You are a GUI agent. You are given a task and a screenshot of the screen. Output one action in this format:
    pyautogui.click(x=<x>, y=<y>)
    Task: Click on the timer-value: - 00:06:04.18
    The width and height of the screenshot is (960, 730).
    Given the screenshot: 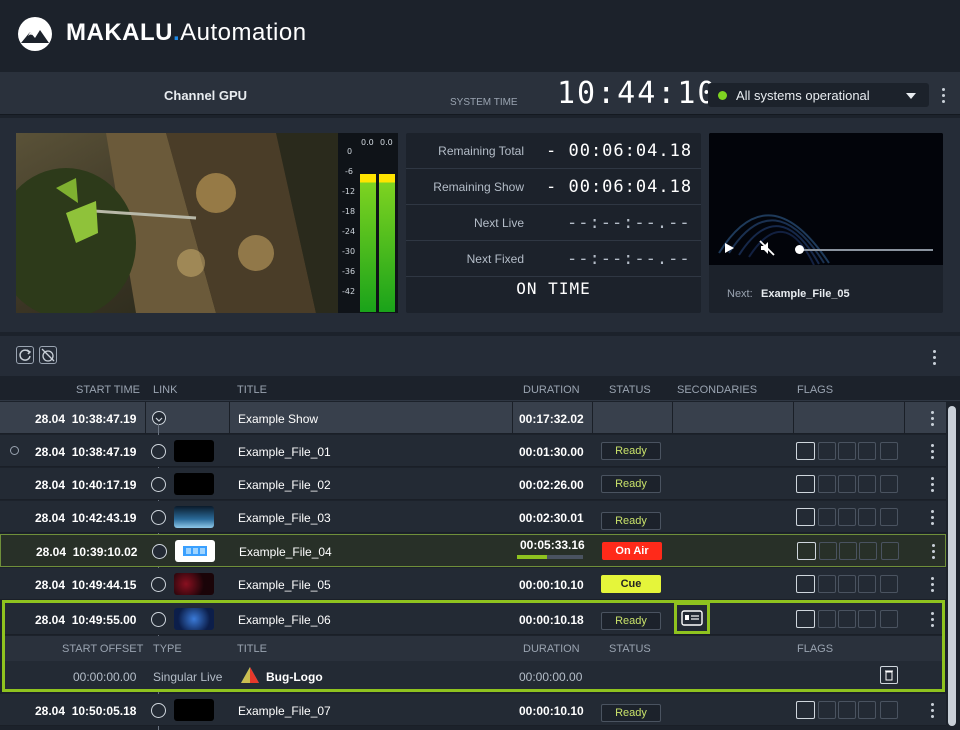 What is the action you would take?
    pyautogui.click(x=619, y=187)
    